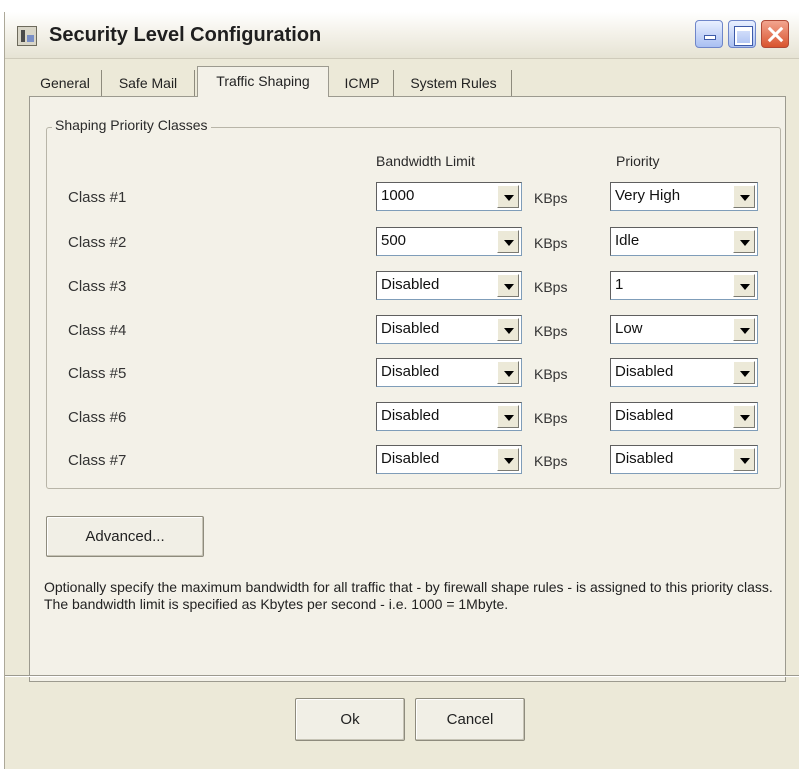 The image size is (799, 769). I want to click on priority-select: 1, so click(684, 285).